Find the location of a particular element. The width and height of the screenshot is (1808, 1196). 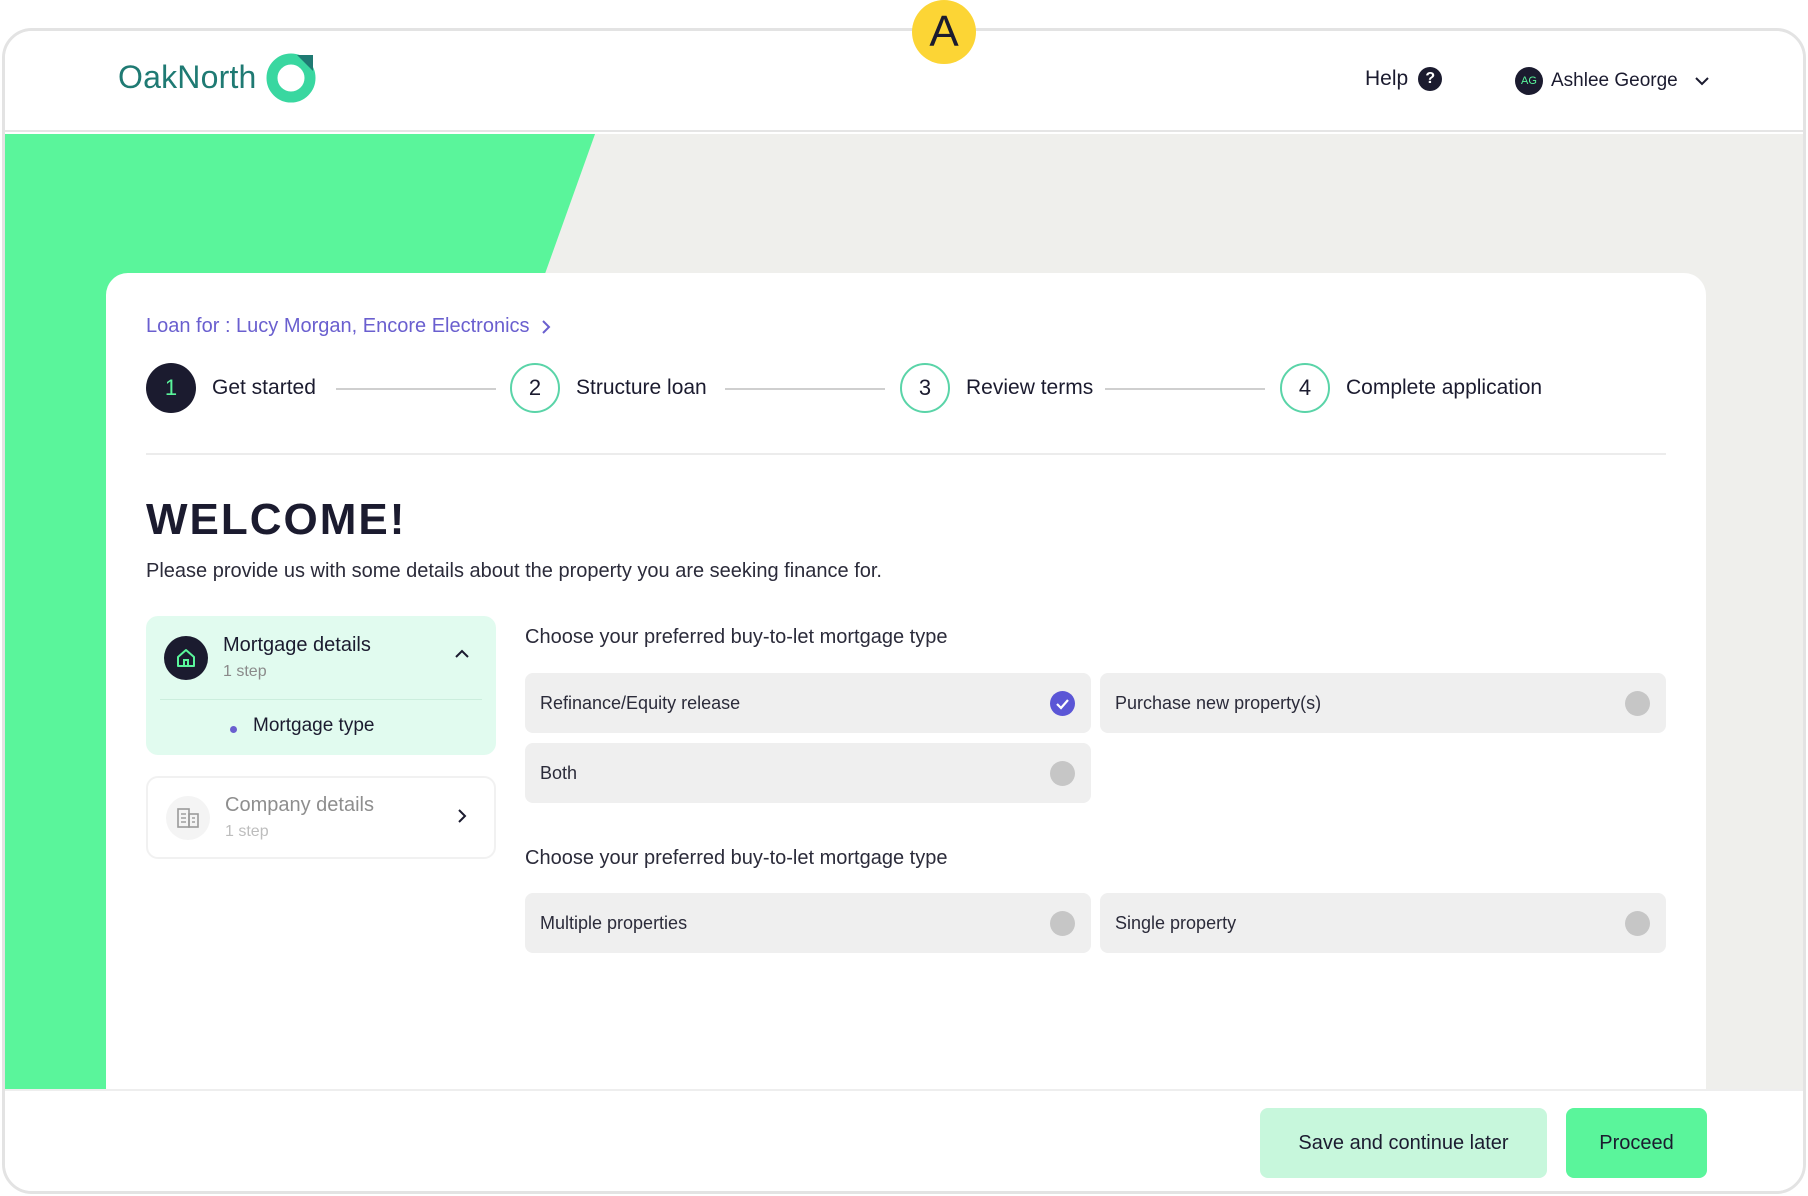

option-both: Both is located at coordinates (808, 773).